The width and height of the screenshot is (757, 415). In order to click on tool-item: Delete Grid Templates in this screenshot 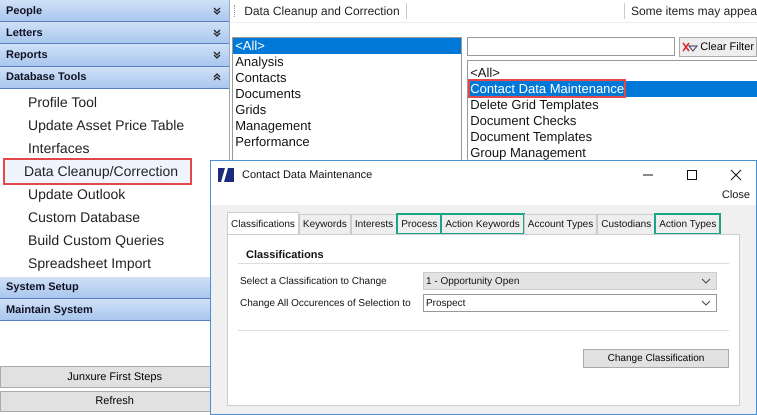, I will do `click(612, 105)`.